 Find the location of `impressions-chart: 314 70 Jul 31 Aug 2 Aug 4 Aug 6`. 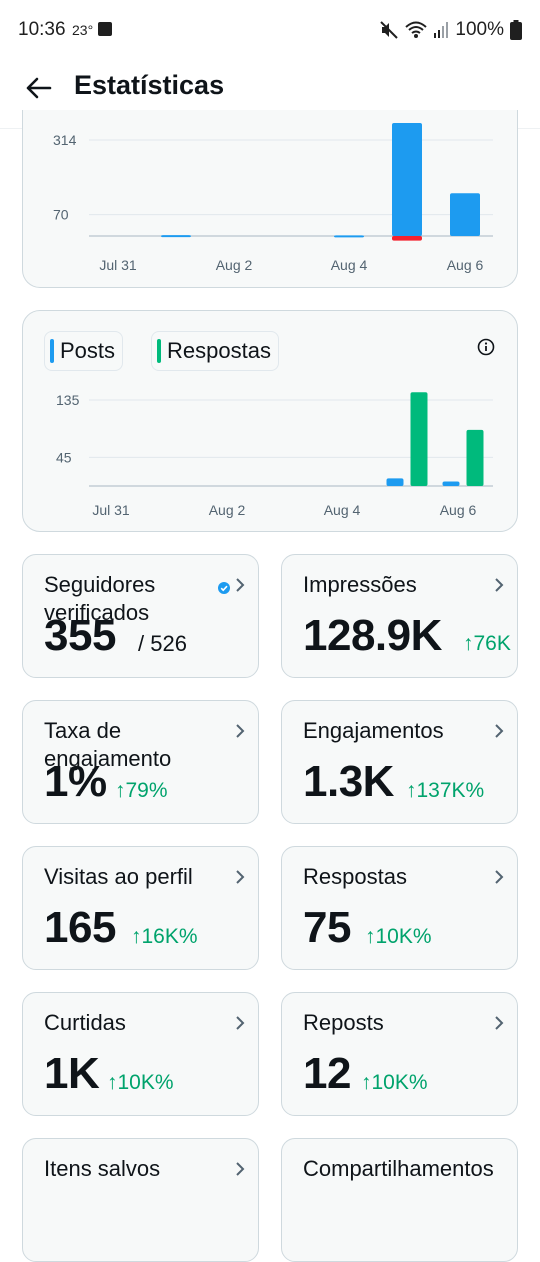

impressions-chart: 314 70 Jul 31 Aug 2 Aug 4 Aug 6 is located at coordinates (273, 197).